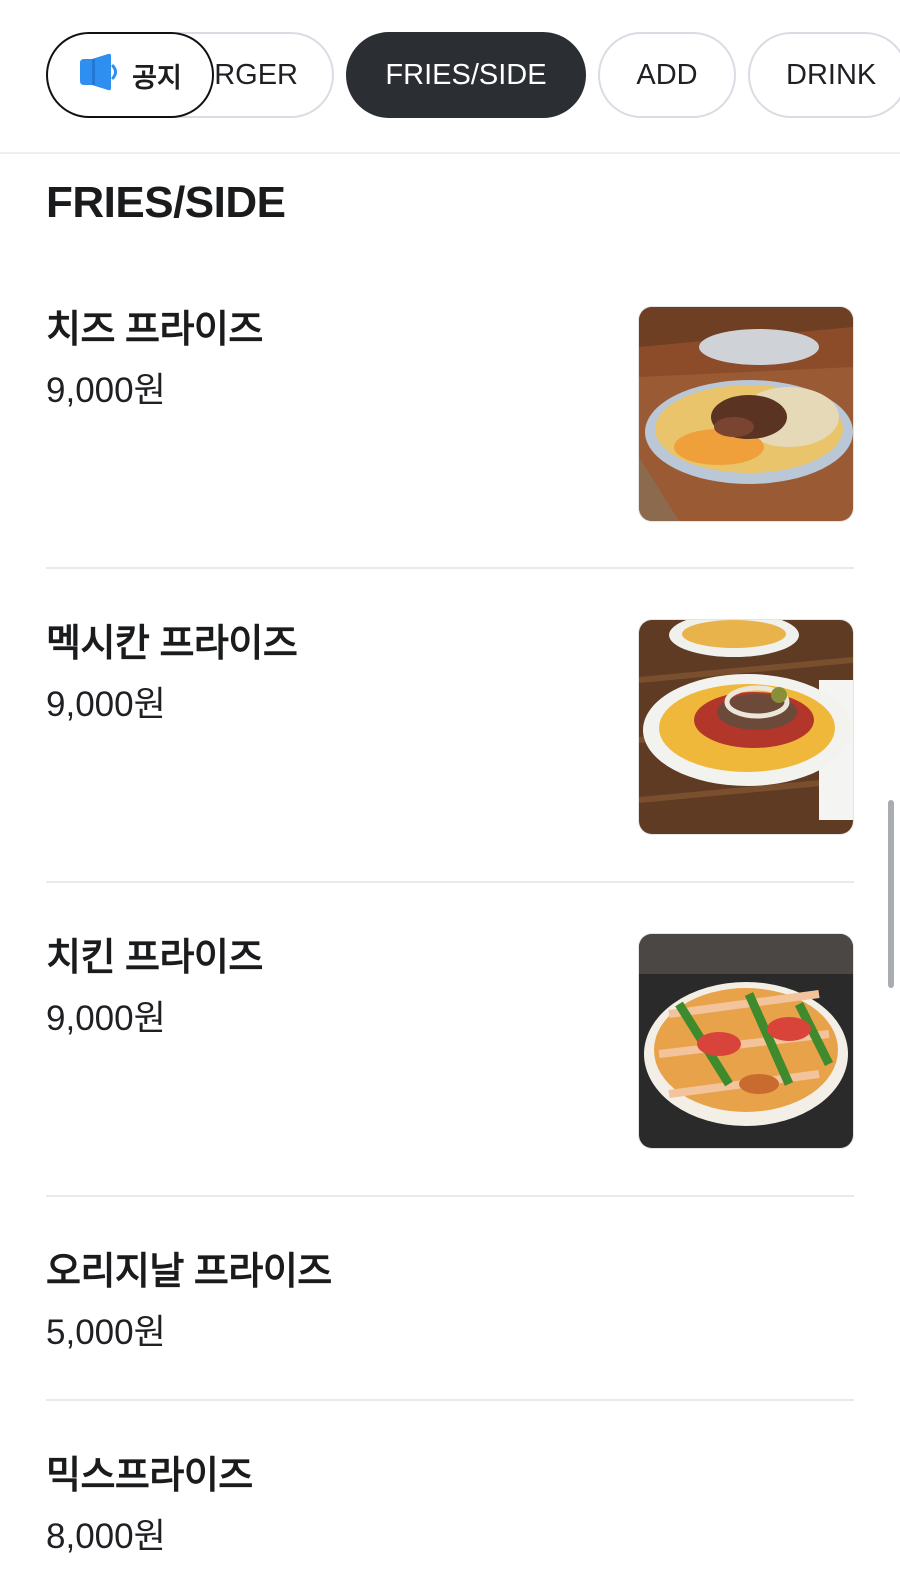 This screenshot has height=1595, width=900. I want to click on scrollbar, so click(891, 894).